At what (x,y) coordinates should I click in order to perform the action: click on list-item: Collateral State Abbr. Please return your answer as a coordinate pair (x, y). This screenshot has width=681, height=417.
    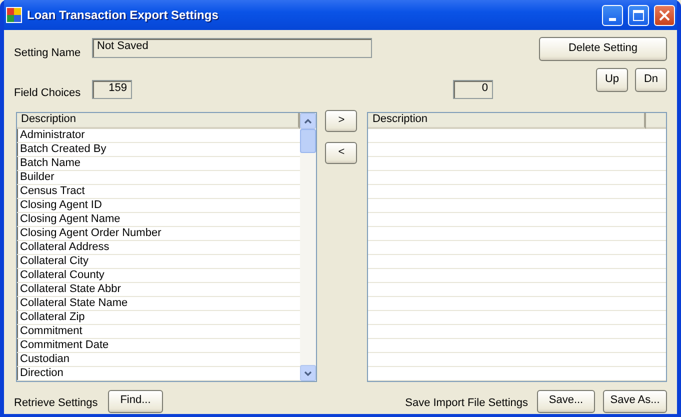
    Looking at the image, I should click on (158, 290).